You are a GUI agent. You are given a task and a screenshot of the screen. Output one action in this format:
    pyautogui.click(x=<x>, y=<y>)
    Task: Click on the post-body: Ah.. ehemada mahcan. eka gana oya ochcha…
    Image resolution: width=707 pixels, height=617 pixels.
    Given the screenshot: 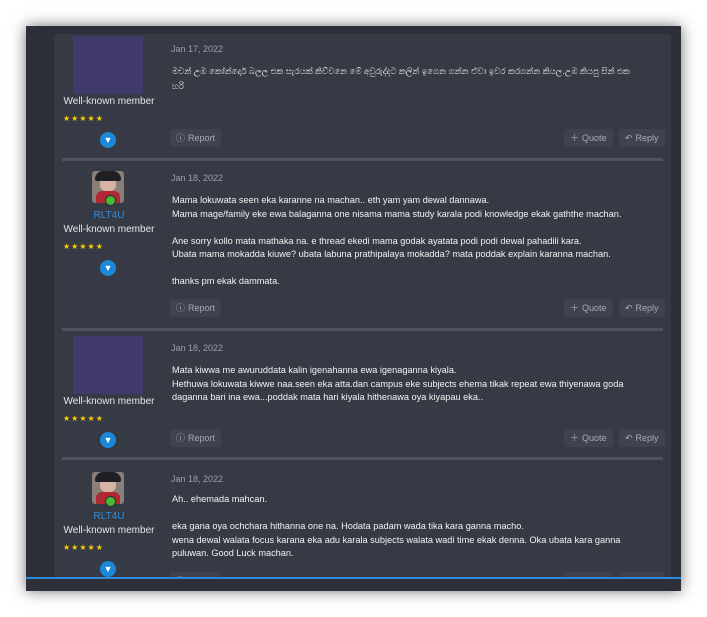 What is the action you would take?
    pyautogui.click(x=419, y=527)
    